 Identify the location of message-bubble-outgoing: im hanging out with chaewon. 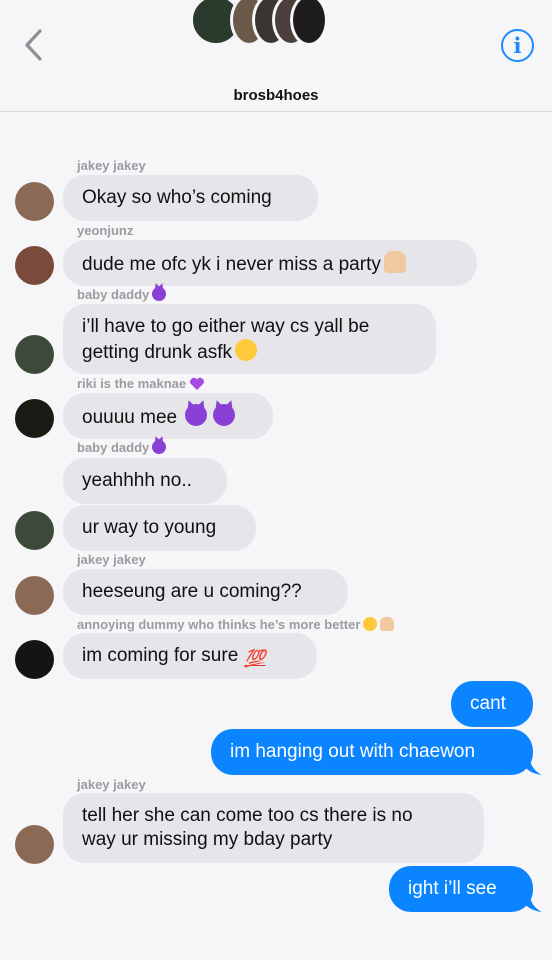
(372, 752).